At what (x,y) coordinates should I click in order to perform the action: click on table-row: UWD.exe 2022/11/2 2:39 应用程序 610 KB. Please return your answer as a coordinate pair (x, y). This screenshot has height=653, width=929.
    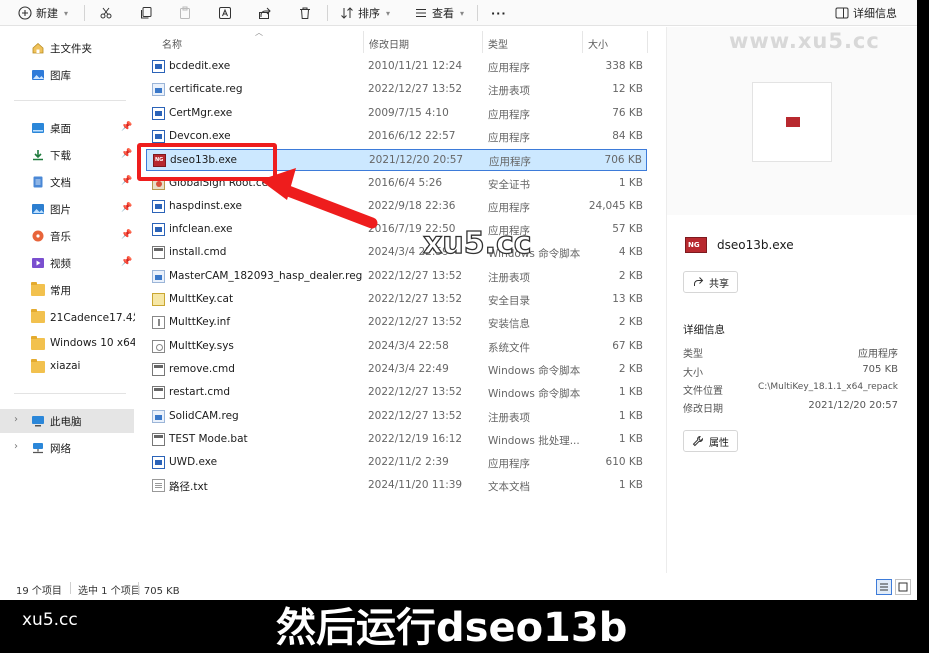
    Looking at the image, I should click on (396, 463).